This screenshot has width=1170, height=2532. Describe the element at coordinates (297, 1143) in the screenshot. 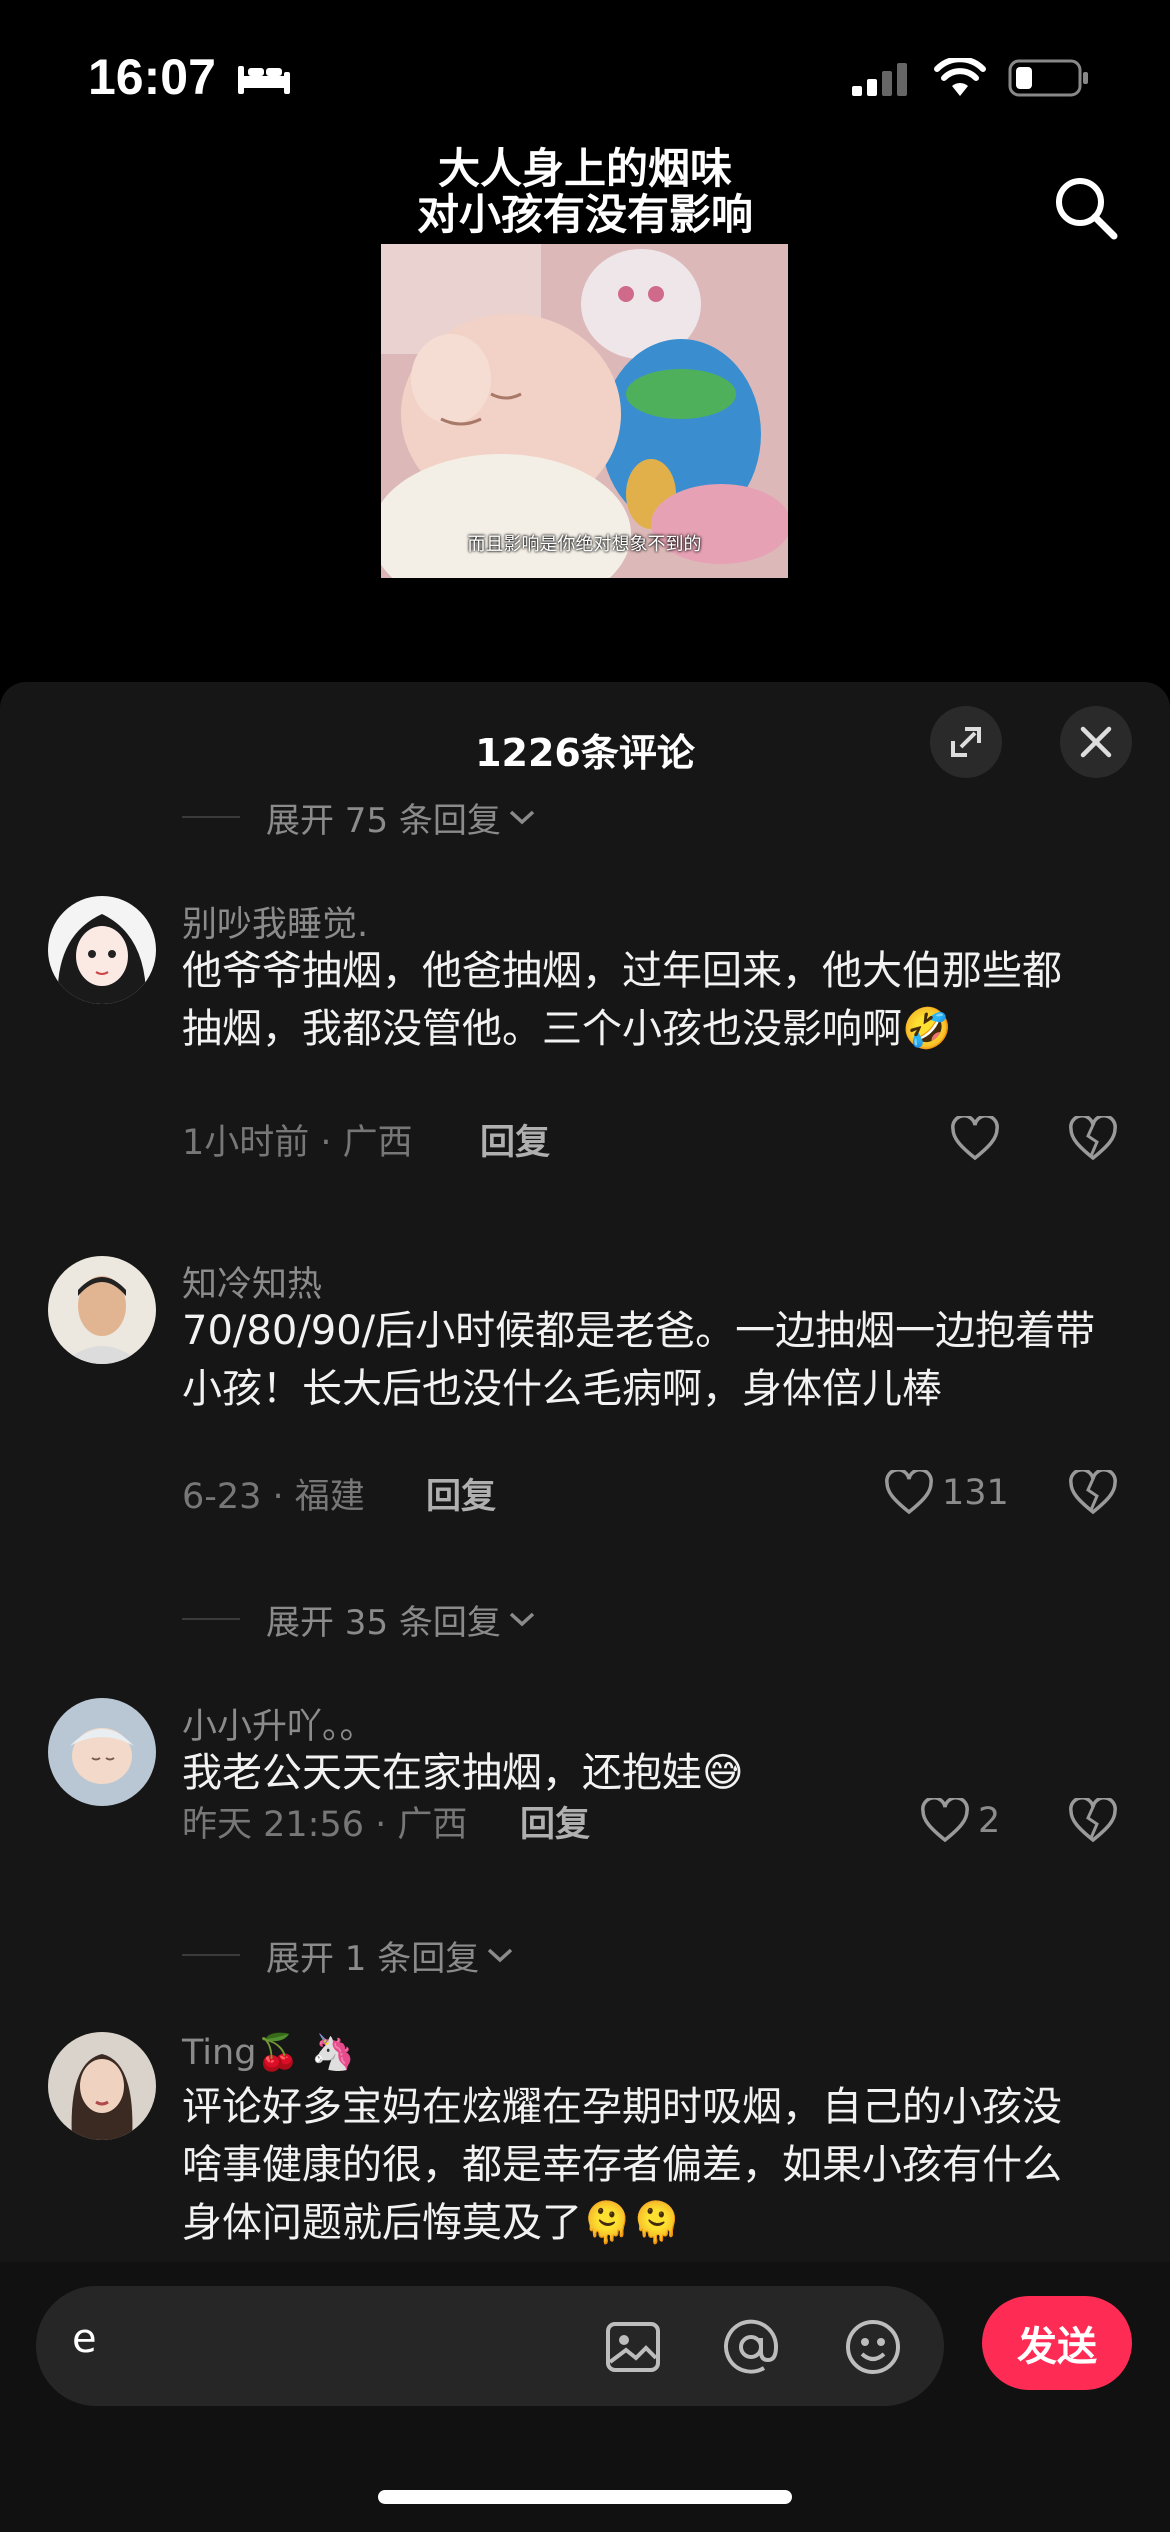

I see `comment-meta: 1小时前 · 广西` at that location.